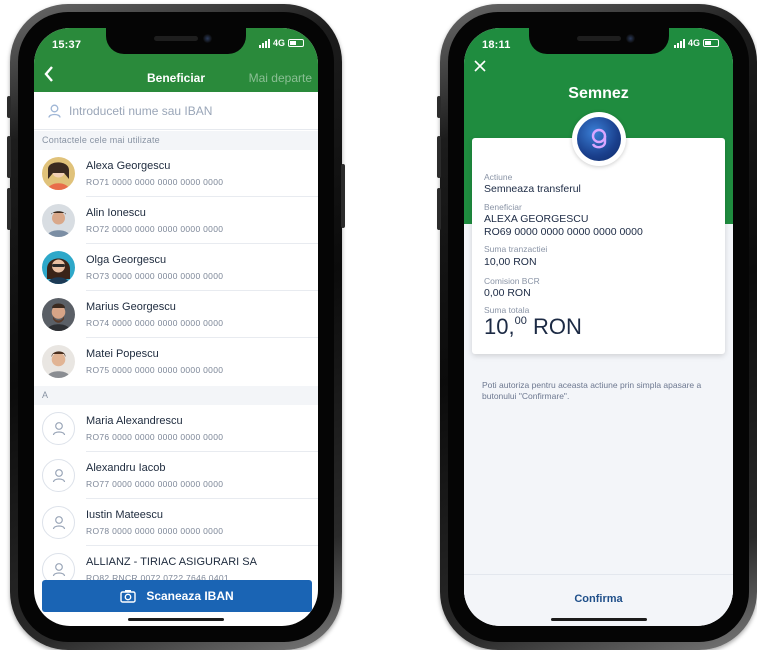 This screenshot has width=757, height=650. What do you see at coordinates (510, 262) in the screenshot?
I see `amount-value: 10,00 RON` at bounding box center [510, 262].